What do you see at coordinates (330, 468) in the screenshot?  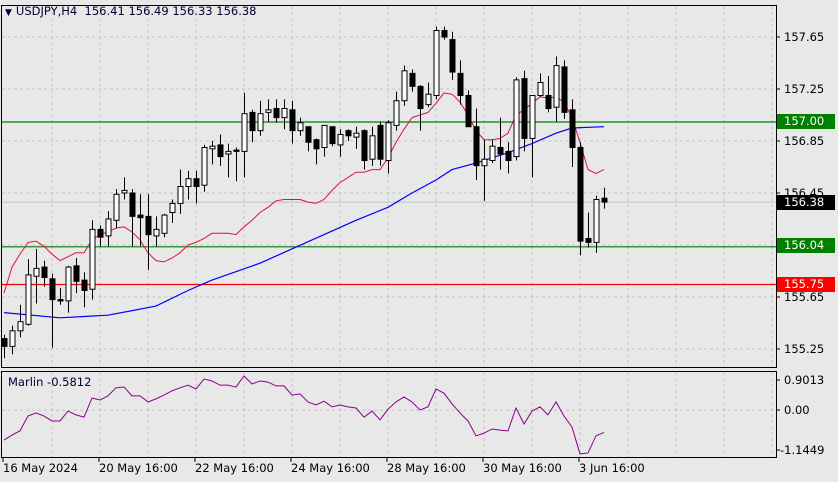 I see `date-label: 24 May 16:00` at bounding box center [330, 468].